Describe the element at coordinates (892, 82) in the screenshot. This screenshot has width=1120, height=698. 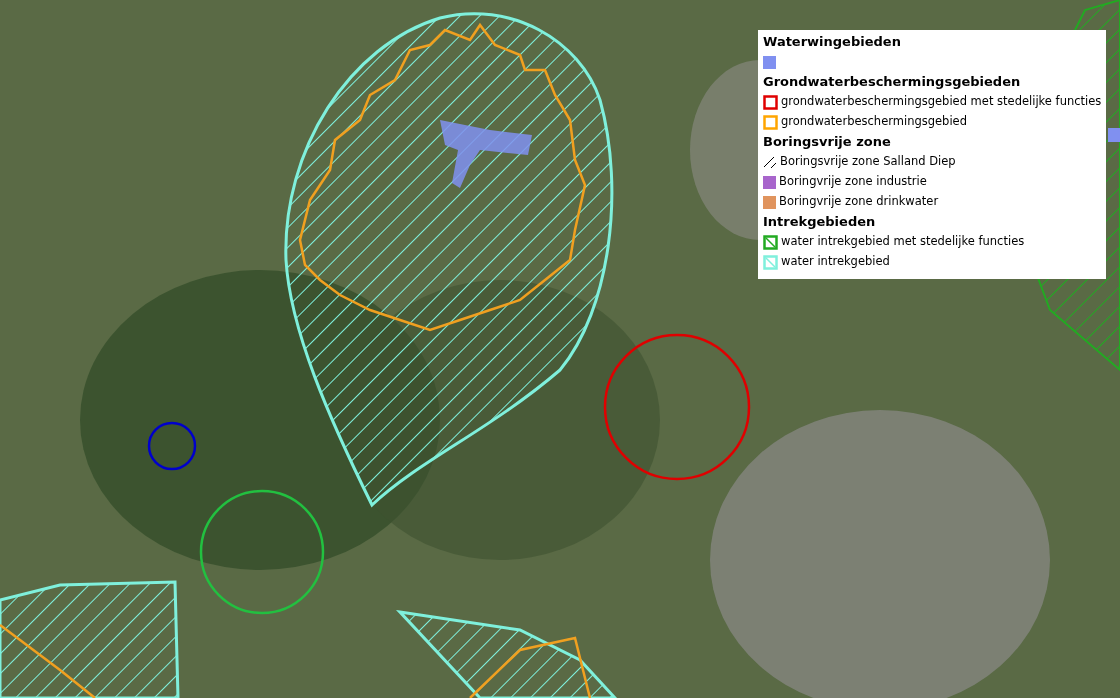
I see `legend-heading: Grondwaterbeschermingsgebieden` at that location.